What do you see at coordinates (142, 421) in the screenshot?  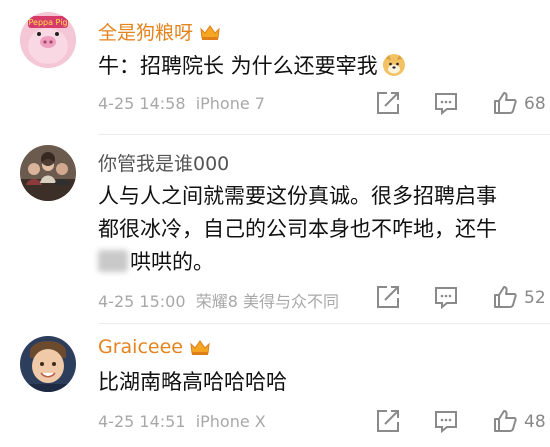 I see `timestamp: 4-25 14:51` at bounding box center [142, 421].